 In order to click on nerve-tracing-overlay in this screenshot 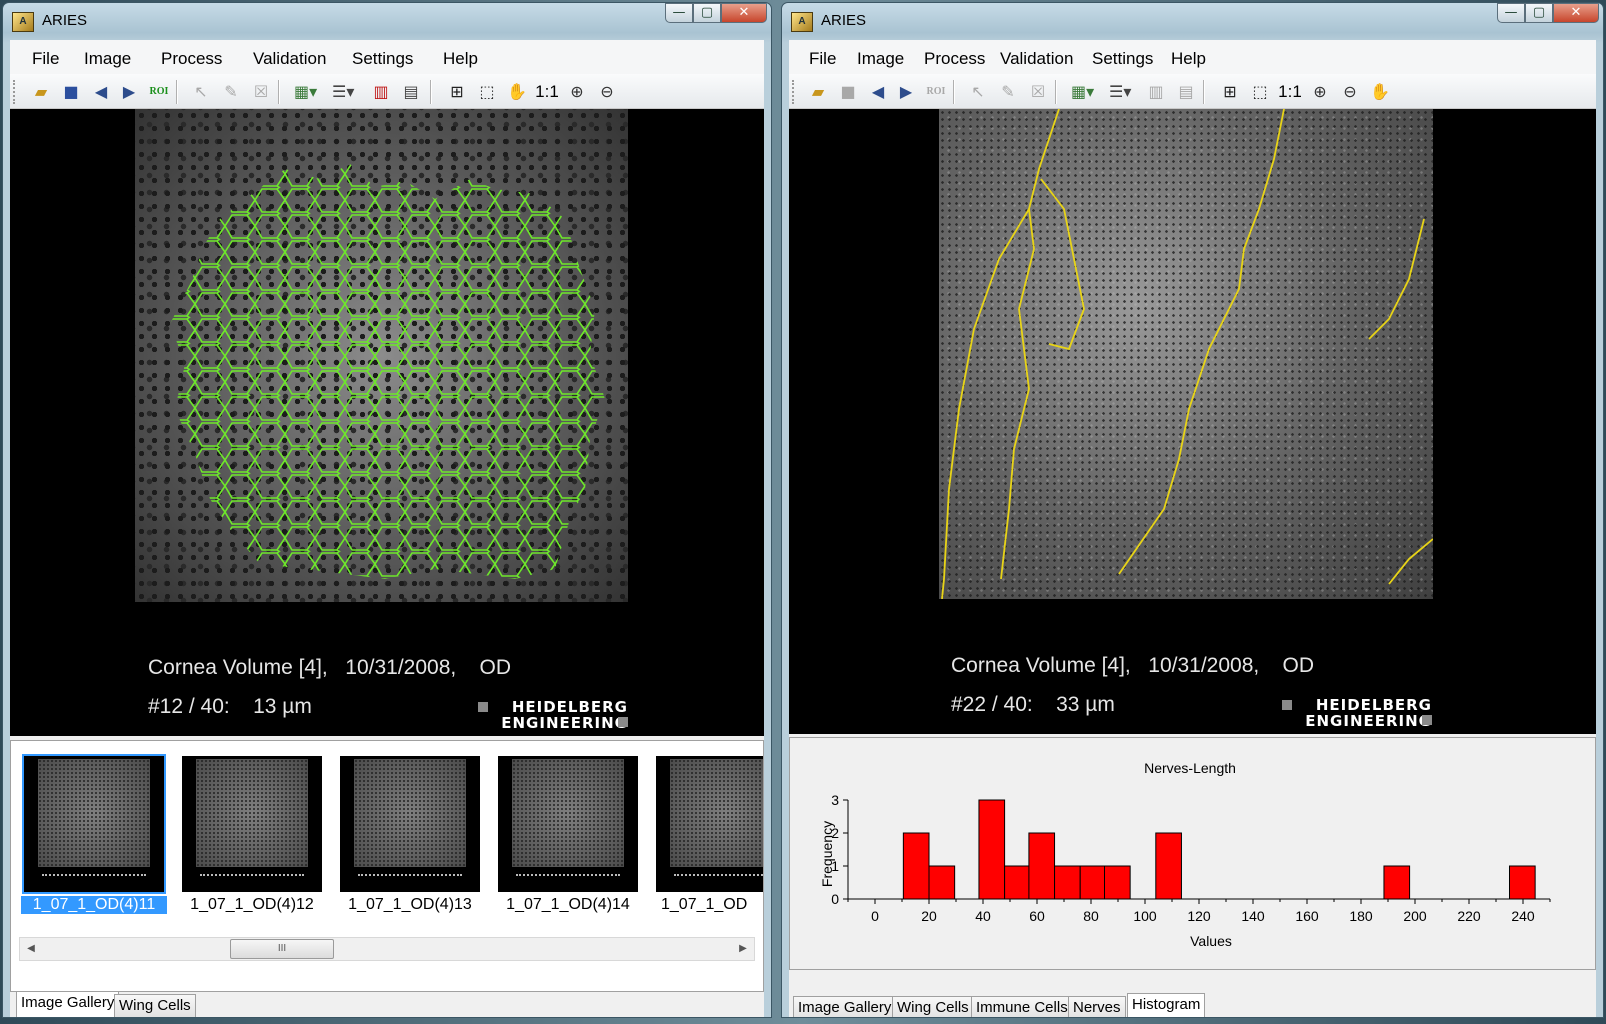, I will do `click(1187, 354)`.